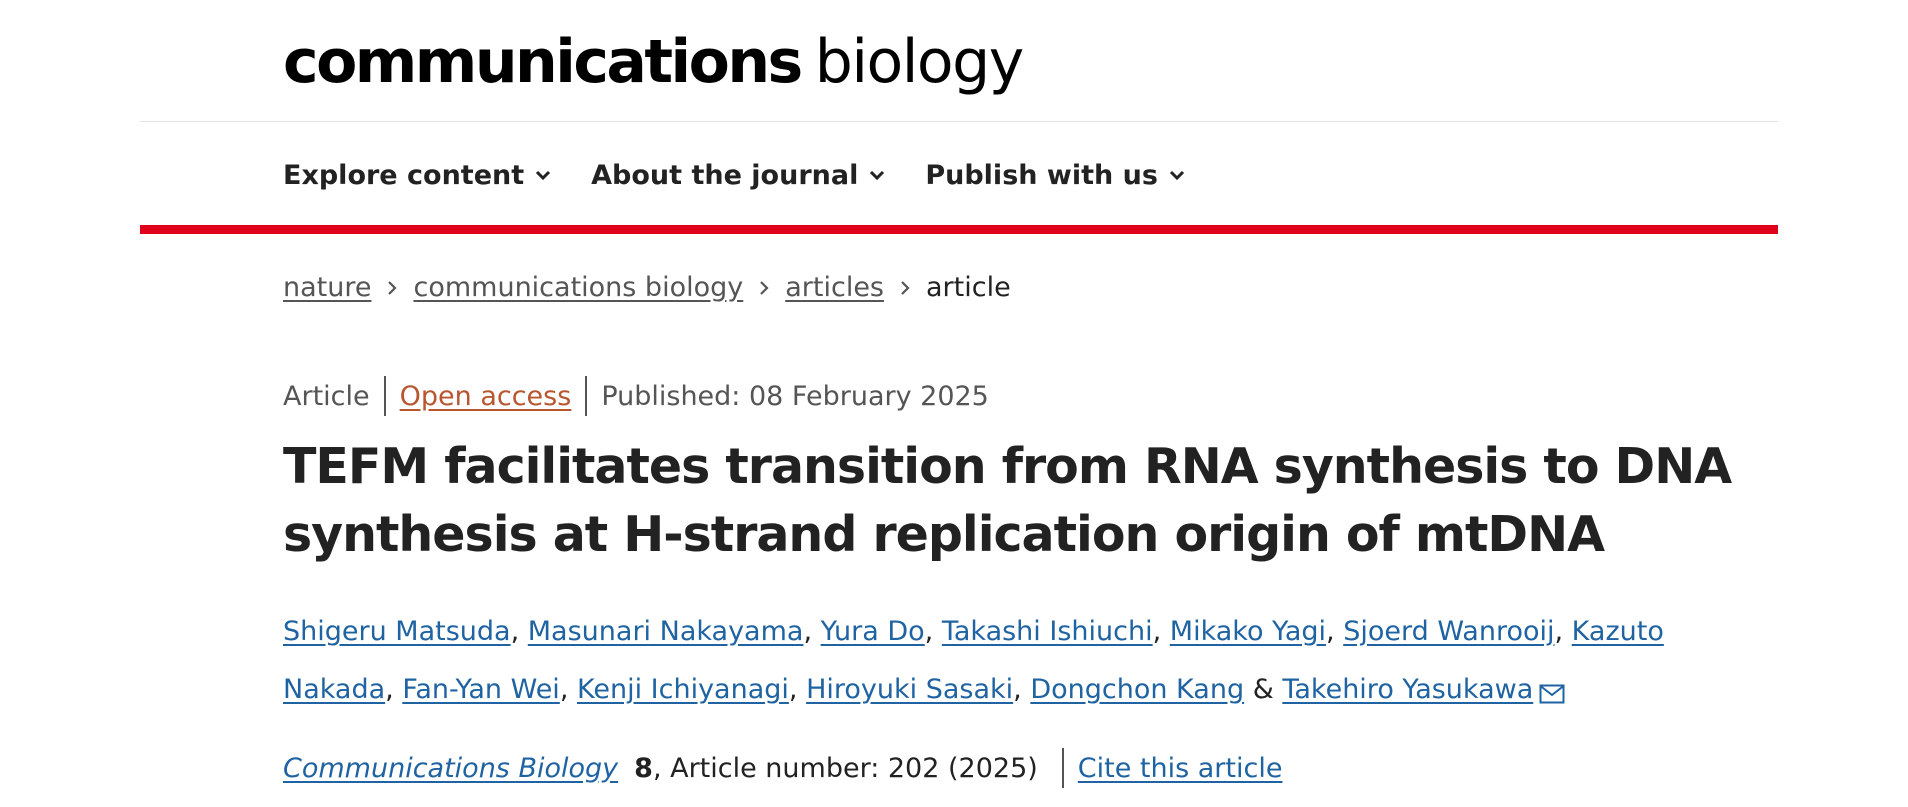  Describe the element at coordinates (959, 229) in the screenshot. I see `accent-bar` at that location.